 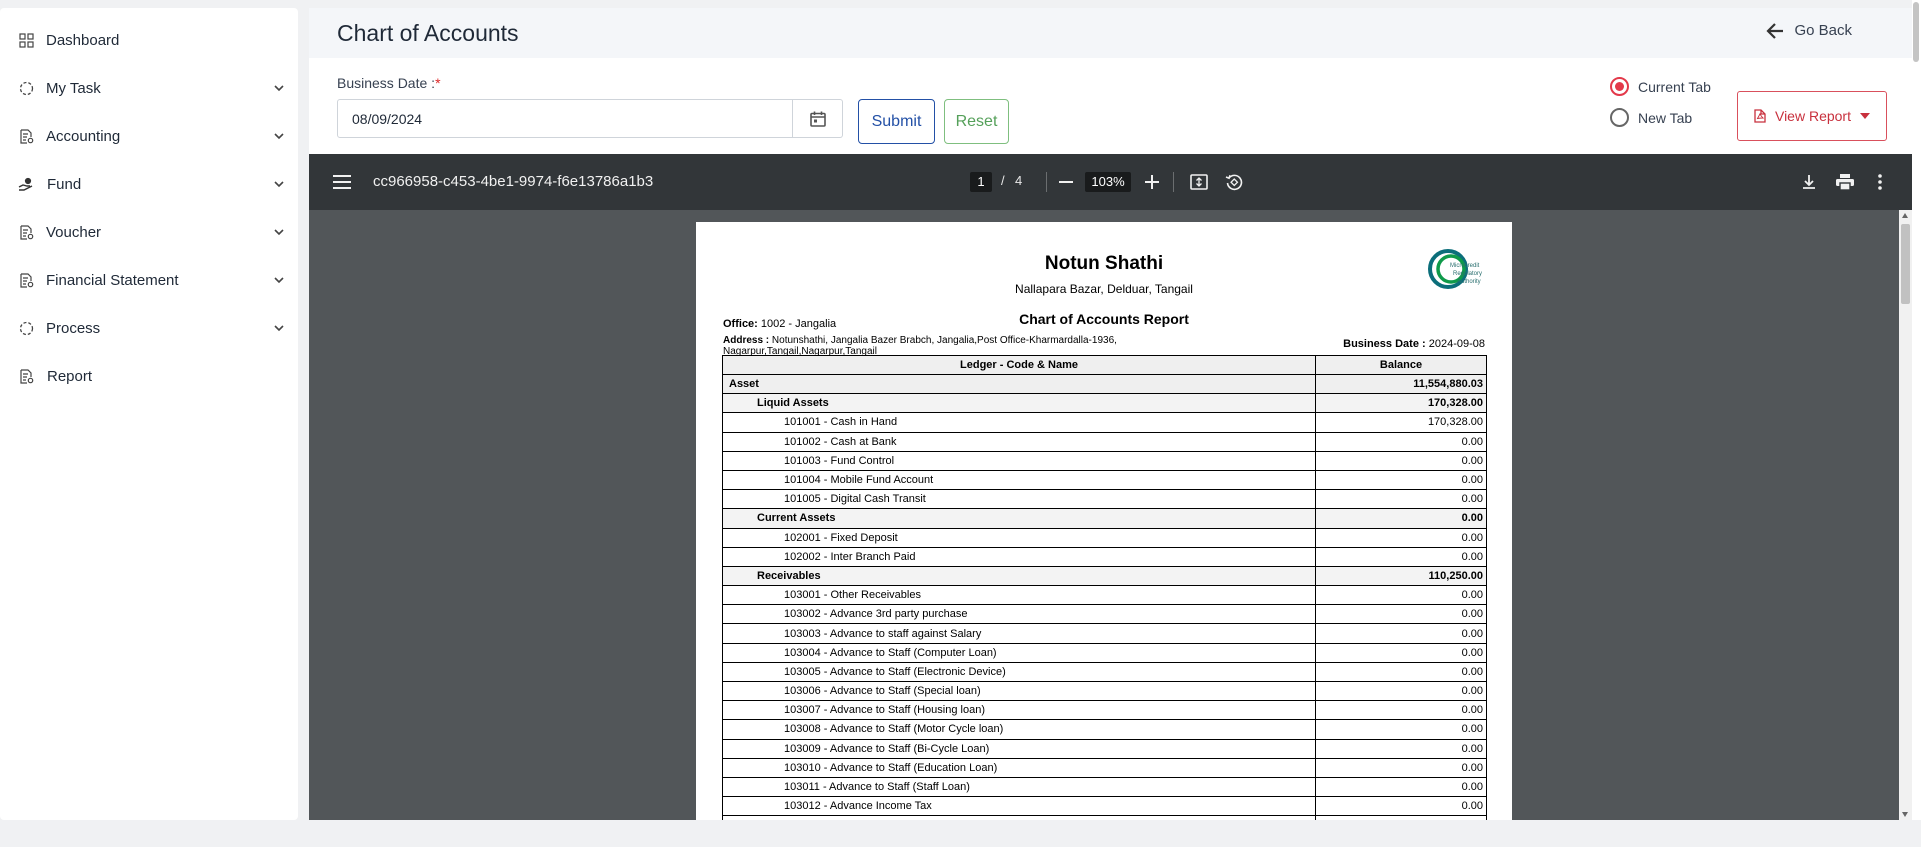 I want to click on radio-new-tab: New Tab, so click(x=1651, y=117).